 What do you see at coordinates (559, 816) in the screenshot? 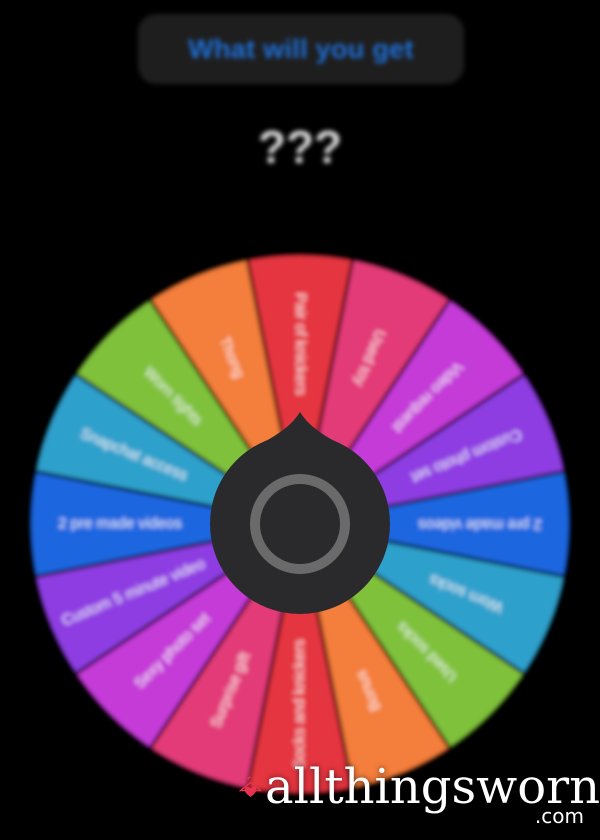
I see `watermark-domain: .com` at bounding box center [559, 816].